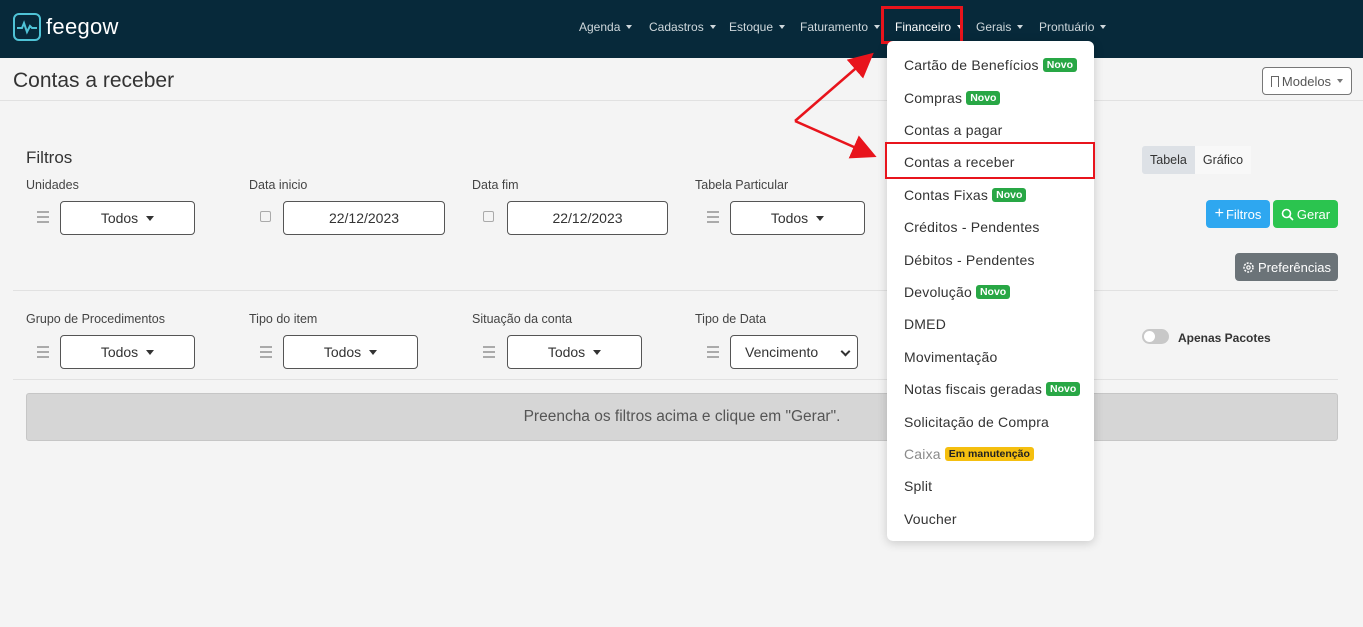 This screenshot has height=627, width=1363. What do you see at coordinates (835, 139) in the screenshot?
I see `arrow-to-contas-receber` at bounding box center [835, 139].